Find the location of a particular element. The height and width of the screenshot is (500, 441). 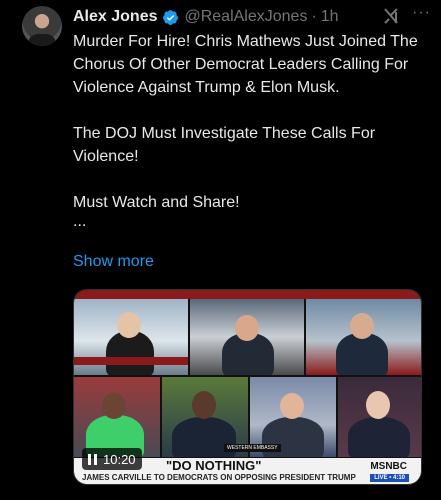

verified-badge-icon is located at coordinates (170, 17).